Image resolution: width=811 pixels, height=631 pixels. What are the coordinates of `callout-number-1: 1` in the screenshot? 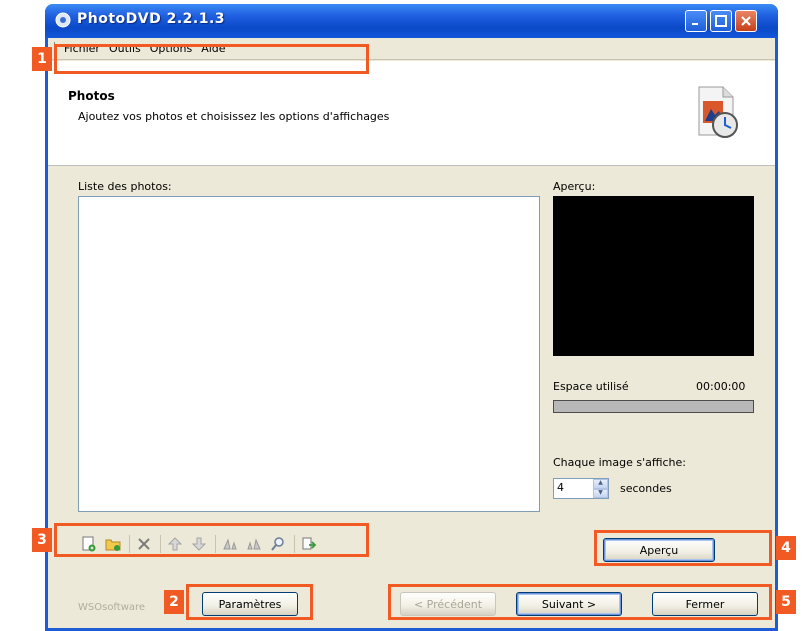 It's located at (42, 59).